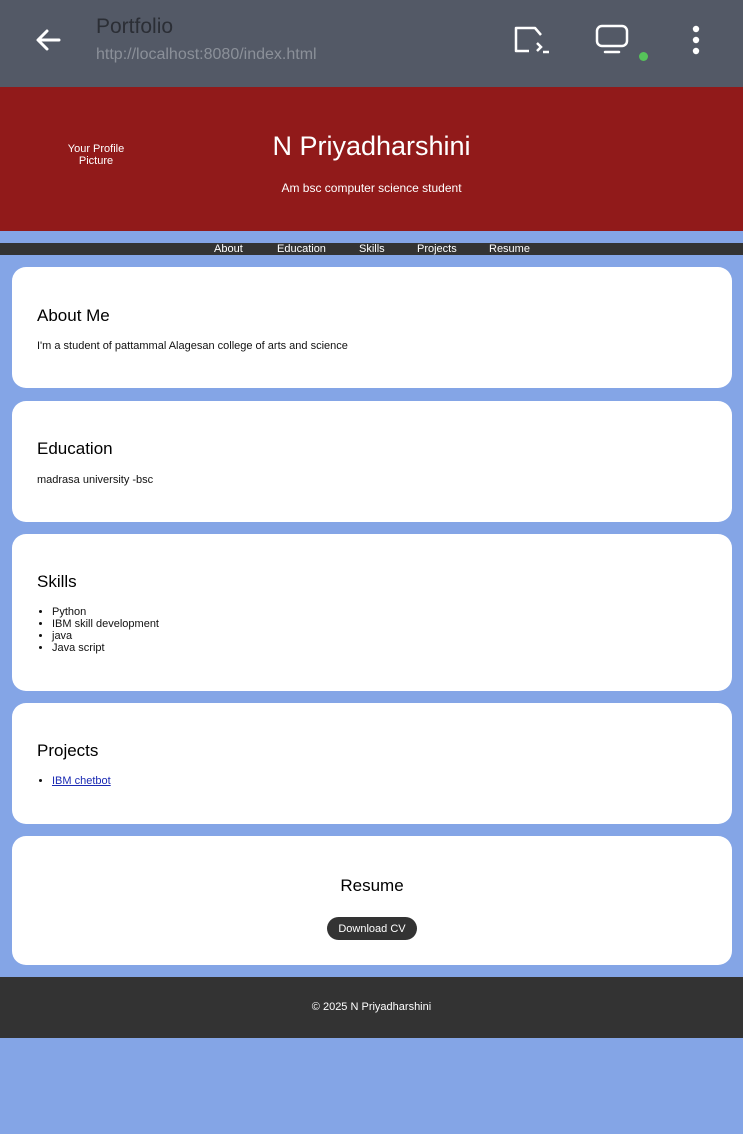  What do you see at coordinates (105, 648) in the screenshot?
I see `list-item: Java script` at bounding box center [105, 648].